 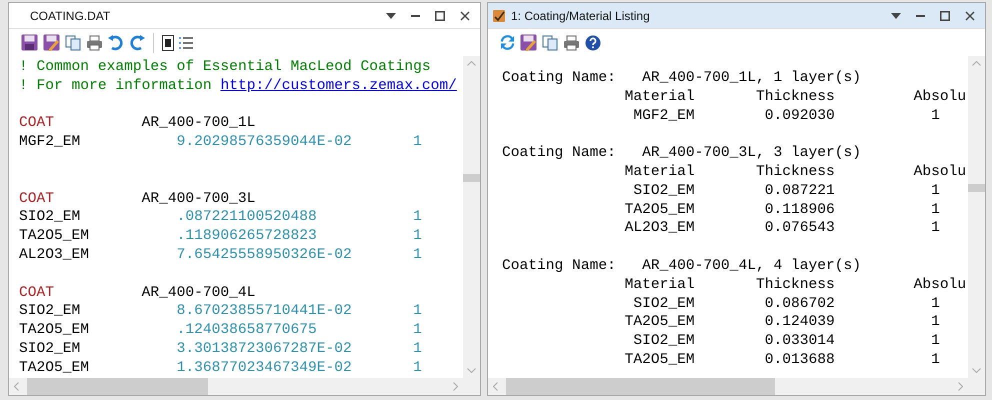 I want to click on thickness-value: .087221100520488, so click(x=247, y=218).